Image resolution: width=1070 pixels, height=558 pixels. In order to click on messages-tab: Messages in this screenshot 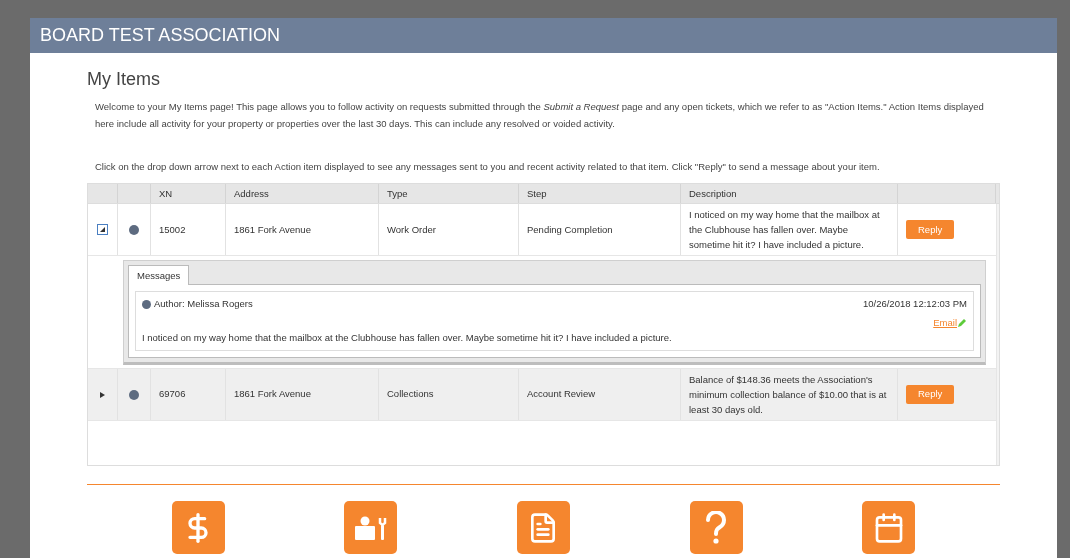, I will do `click(159, 275)`.